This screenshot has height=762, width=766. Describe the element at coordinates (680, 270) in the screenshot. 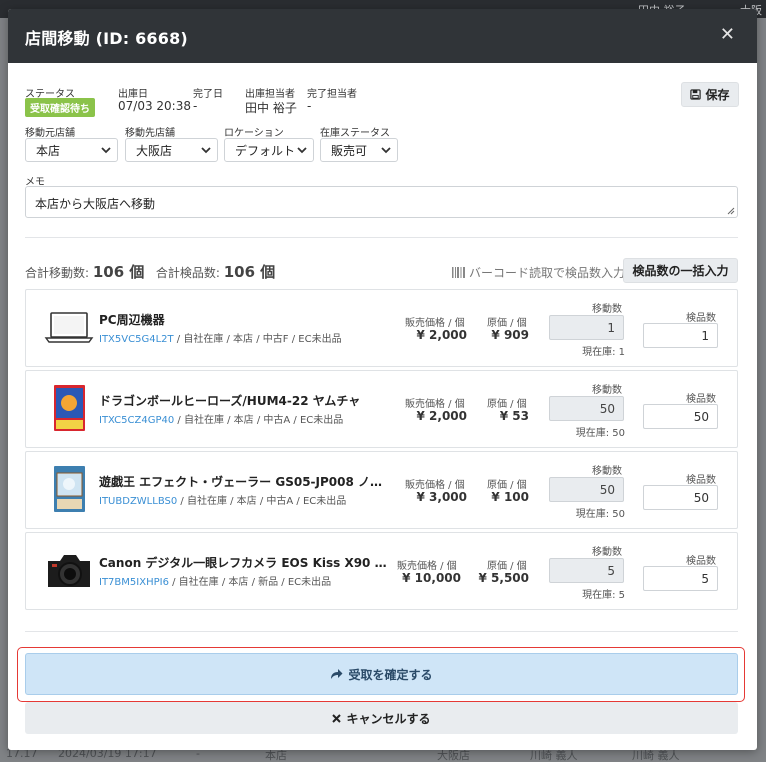

I see `bulk-input-button: 検品数の一括入力` at that location.